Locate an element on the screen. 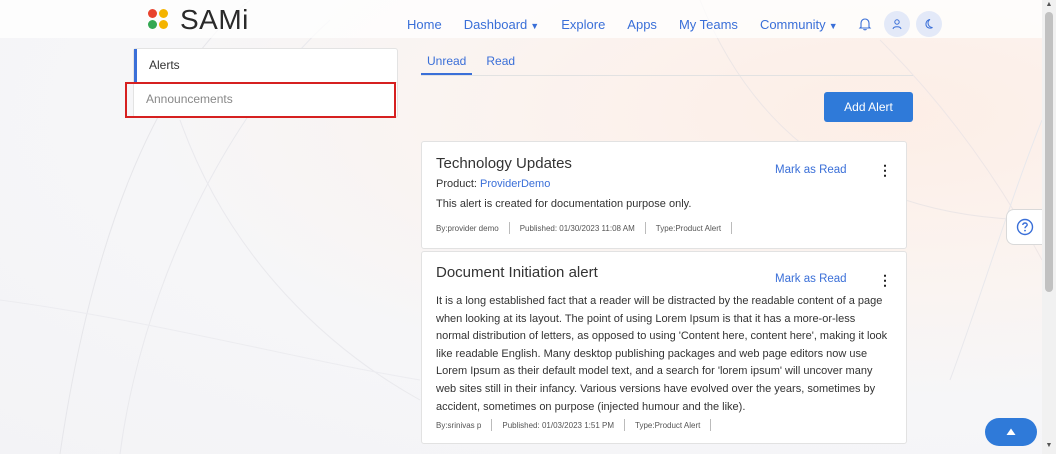  tab-read: Read is located at coordinates (500, 61).